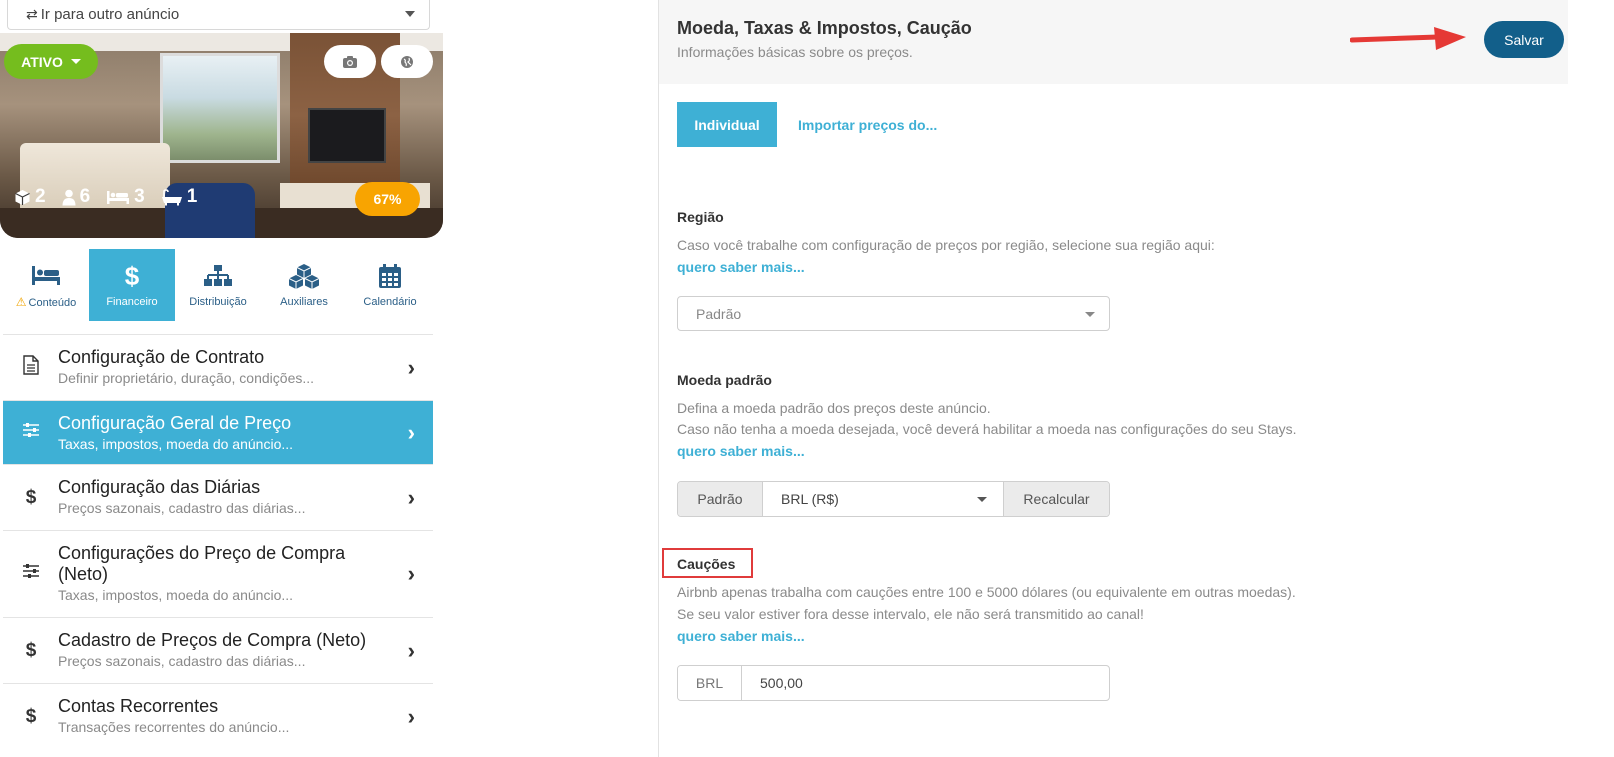 The width and height of the screenshot is (1614, 757). Describe the element at coordinates (161, 357) in the screenshot. I see `menu-item-title: Configuração de Contrato` at that location.